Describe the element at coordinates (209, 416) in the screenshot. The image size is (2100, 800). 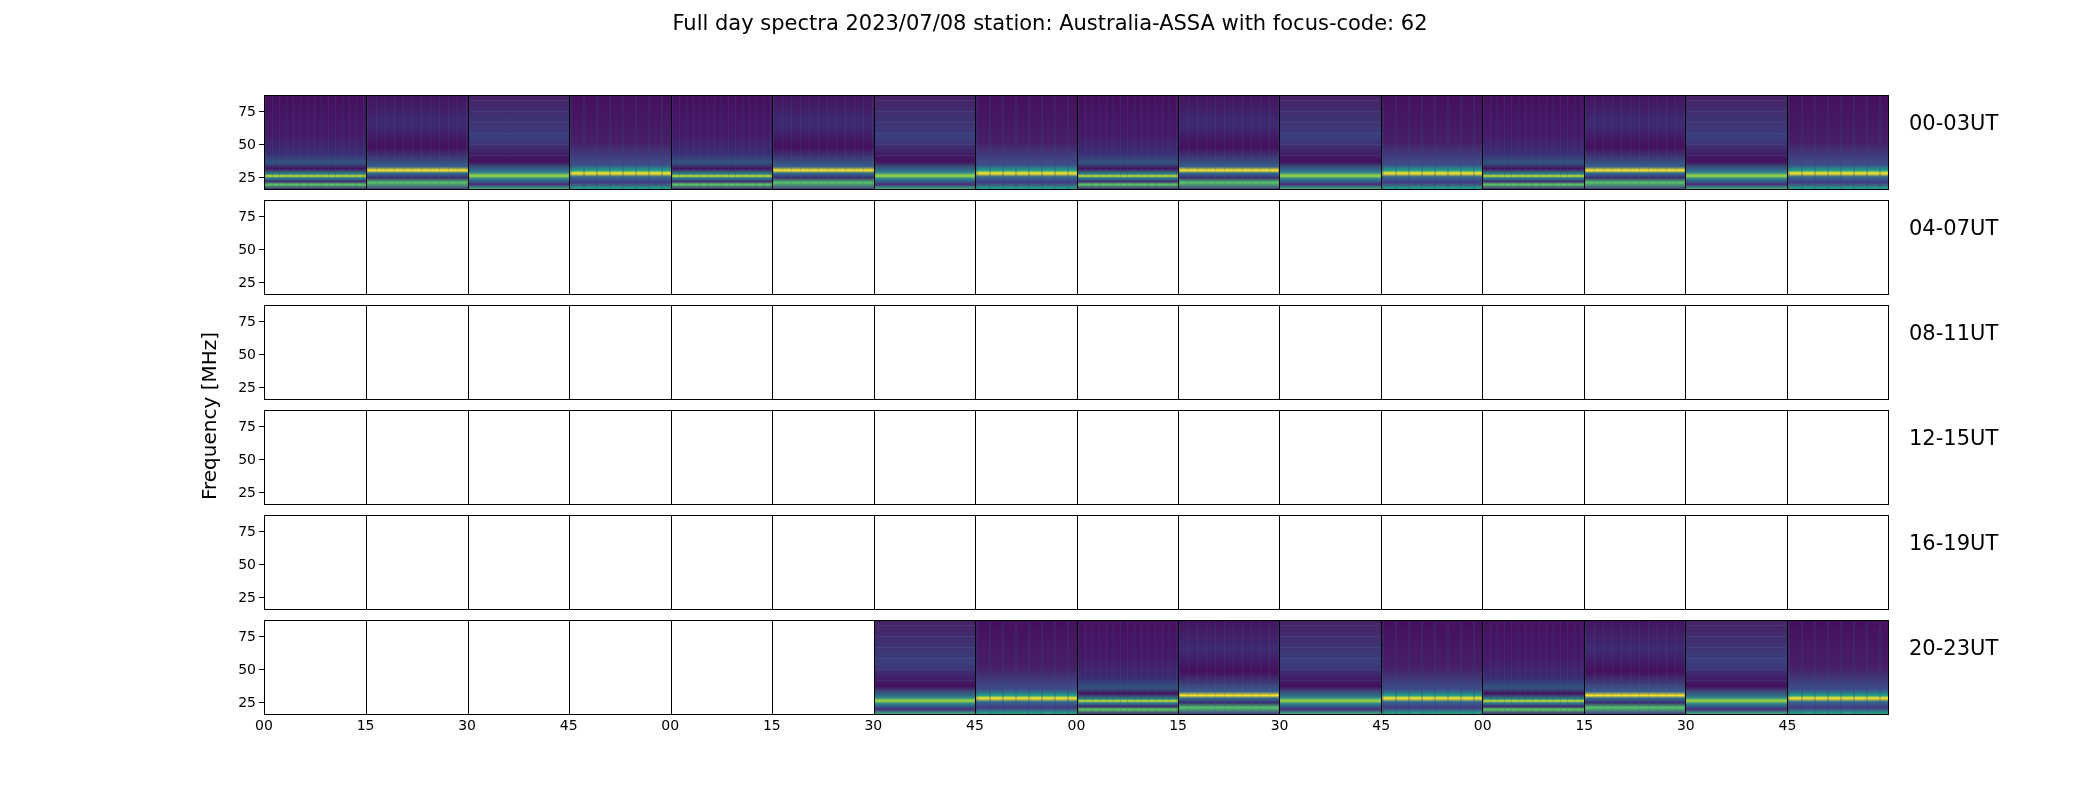
I see `axis-label: Frequency [MHz]` at that location.